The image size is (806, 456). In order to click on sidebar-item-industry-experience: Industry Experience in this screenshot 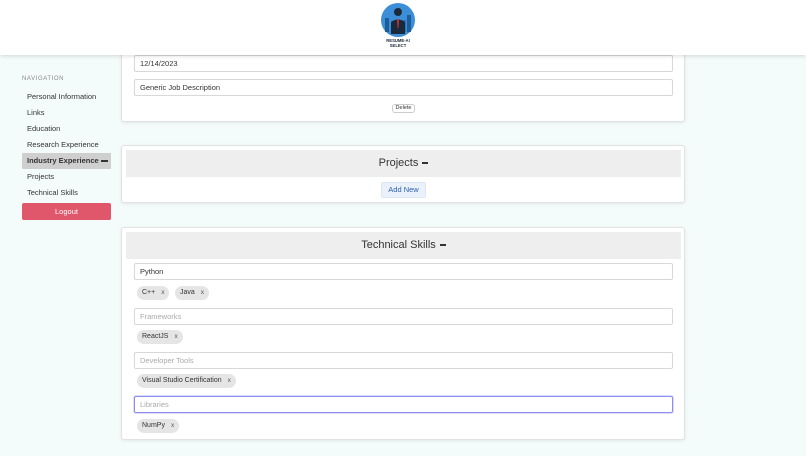, I will do `click(66, 161)`.